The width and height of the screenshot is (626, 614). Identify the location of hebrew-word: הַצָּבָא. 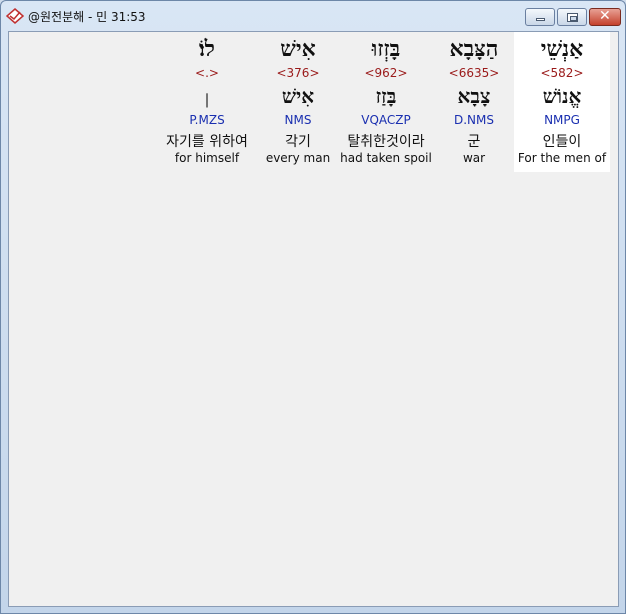
(474, 49).